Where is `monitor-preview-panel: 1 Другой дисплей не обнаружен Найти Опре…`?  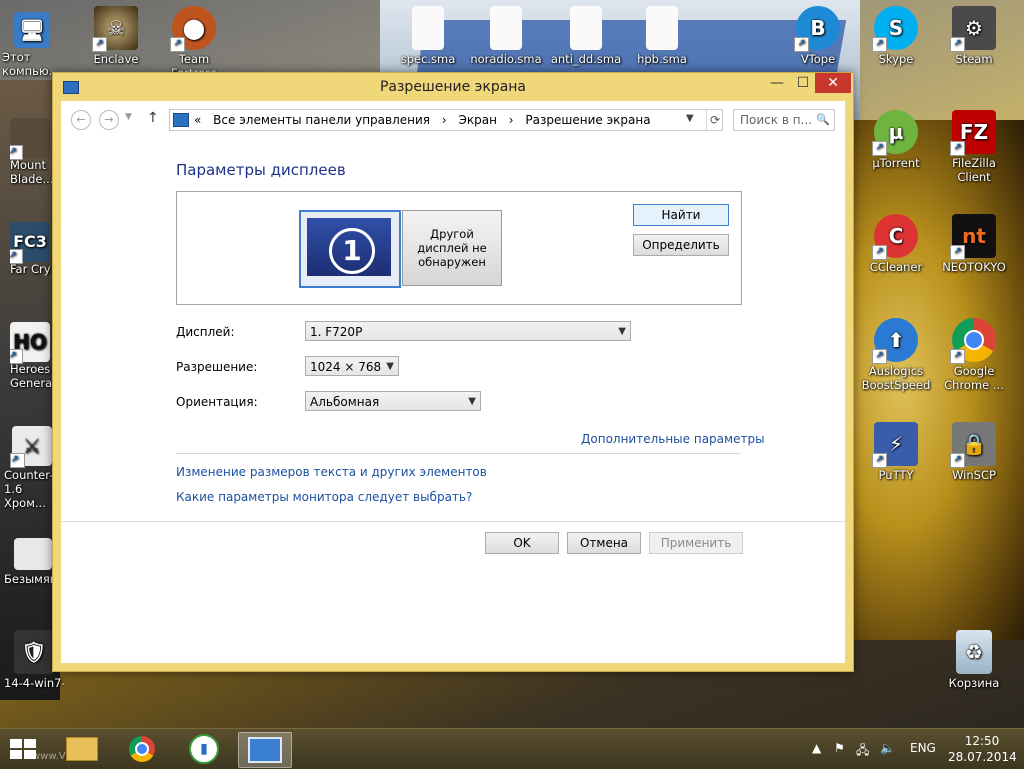 monitor-preview-panel: 1 Другой дисплей не обнаружен Найти Опре… is located at coordinates (459, 248).